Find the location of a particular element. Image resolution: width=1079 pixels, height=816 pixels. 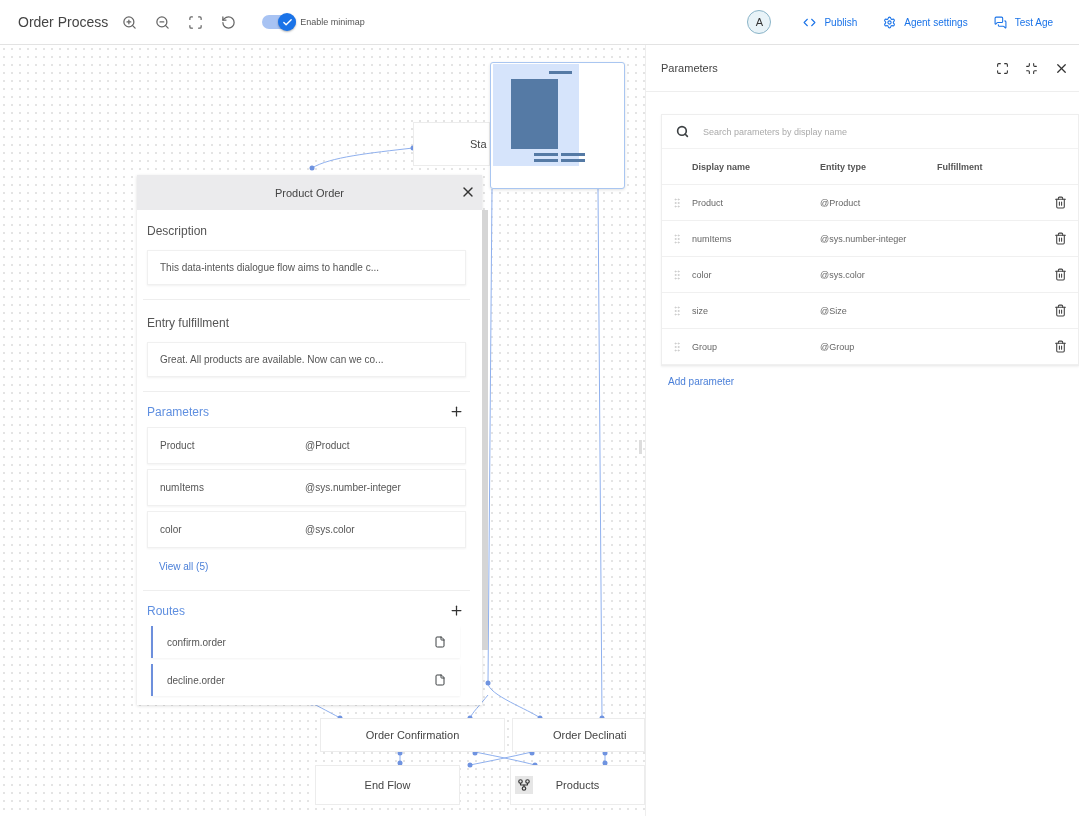

route-row: decline.order is located at coordinates (305, 680).